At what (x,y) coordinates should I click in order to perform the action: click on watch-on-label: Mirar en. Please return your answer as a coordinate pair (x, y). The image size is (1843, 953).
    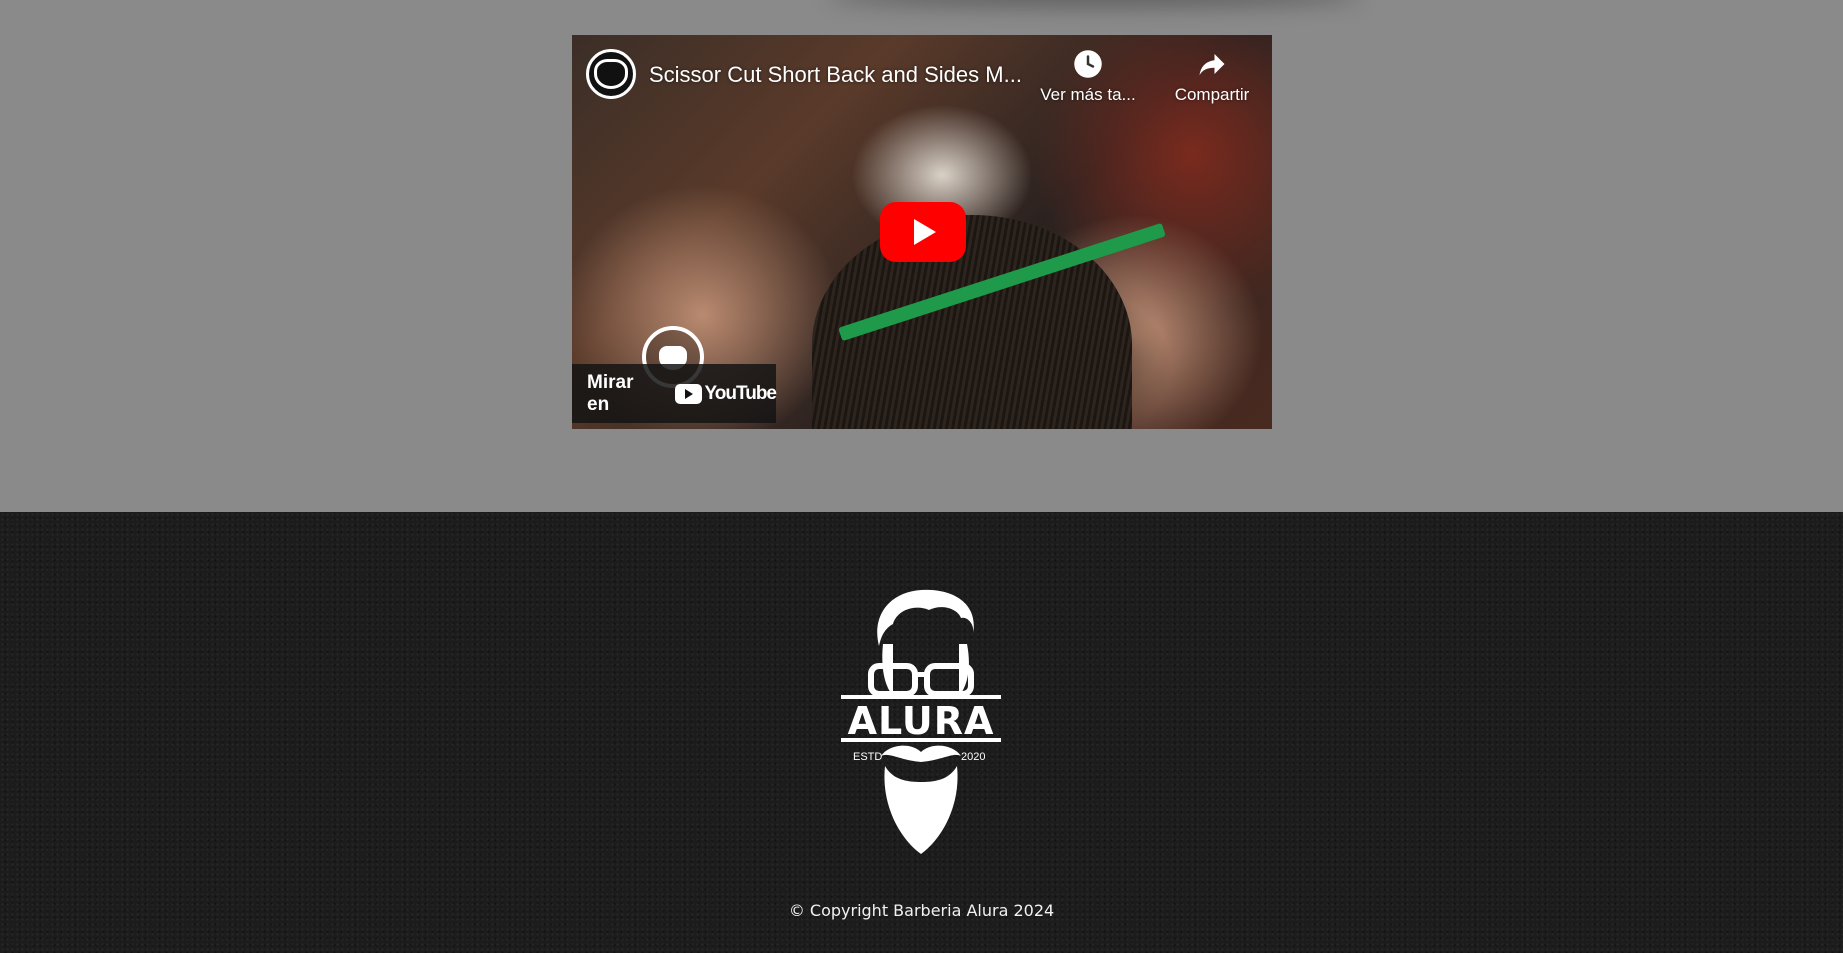
    Looking at the image, I should click on (610, 393).